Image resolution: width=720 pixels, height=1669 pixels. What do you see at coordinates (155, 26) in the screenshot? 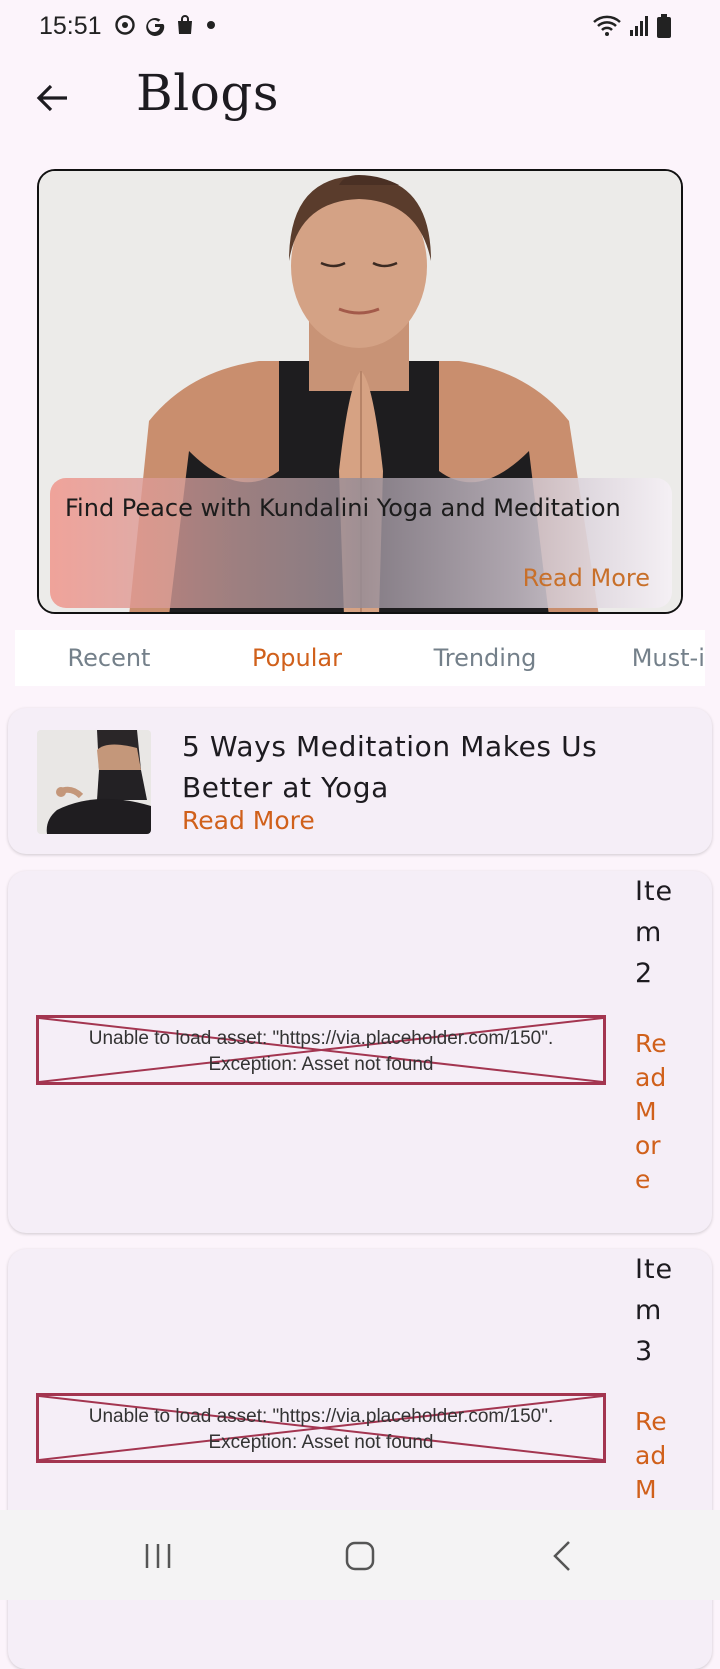
I see `google-icon` at bounding box center [155, 26].